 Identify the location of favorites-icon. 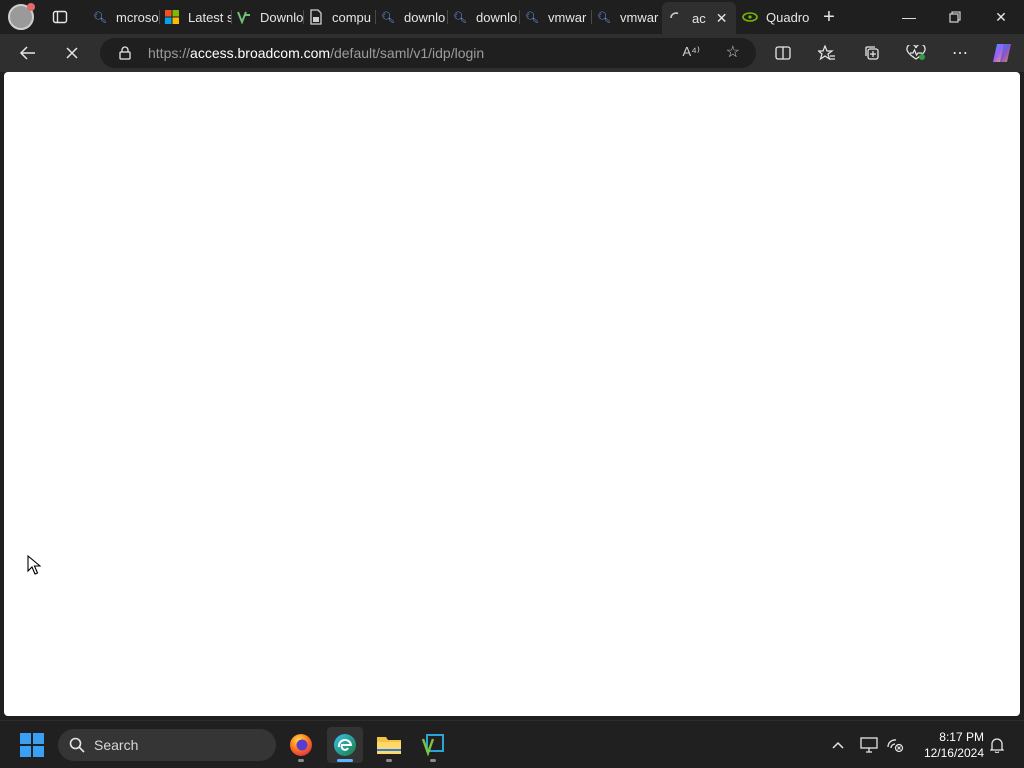
(827, 53).